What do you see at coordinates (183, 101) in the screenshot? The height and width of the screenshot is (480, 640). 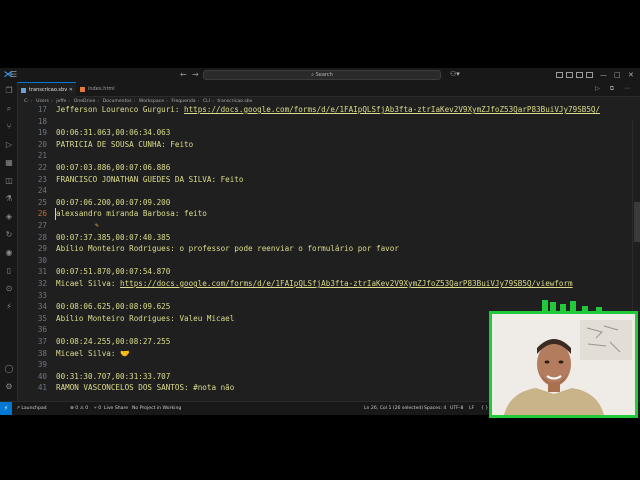 I see `breadcrumb-item: Frequenda` at bounding box center [183, 101].